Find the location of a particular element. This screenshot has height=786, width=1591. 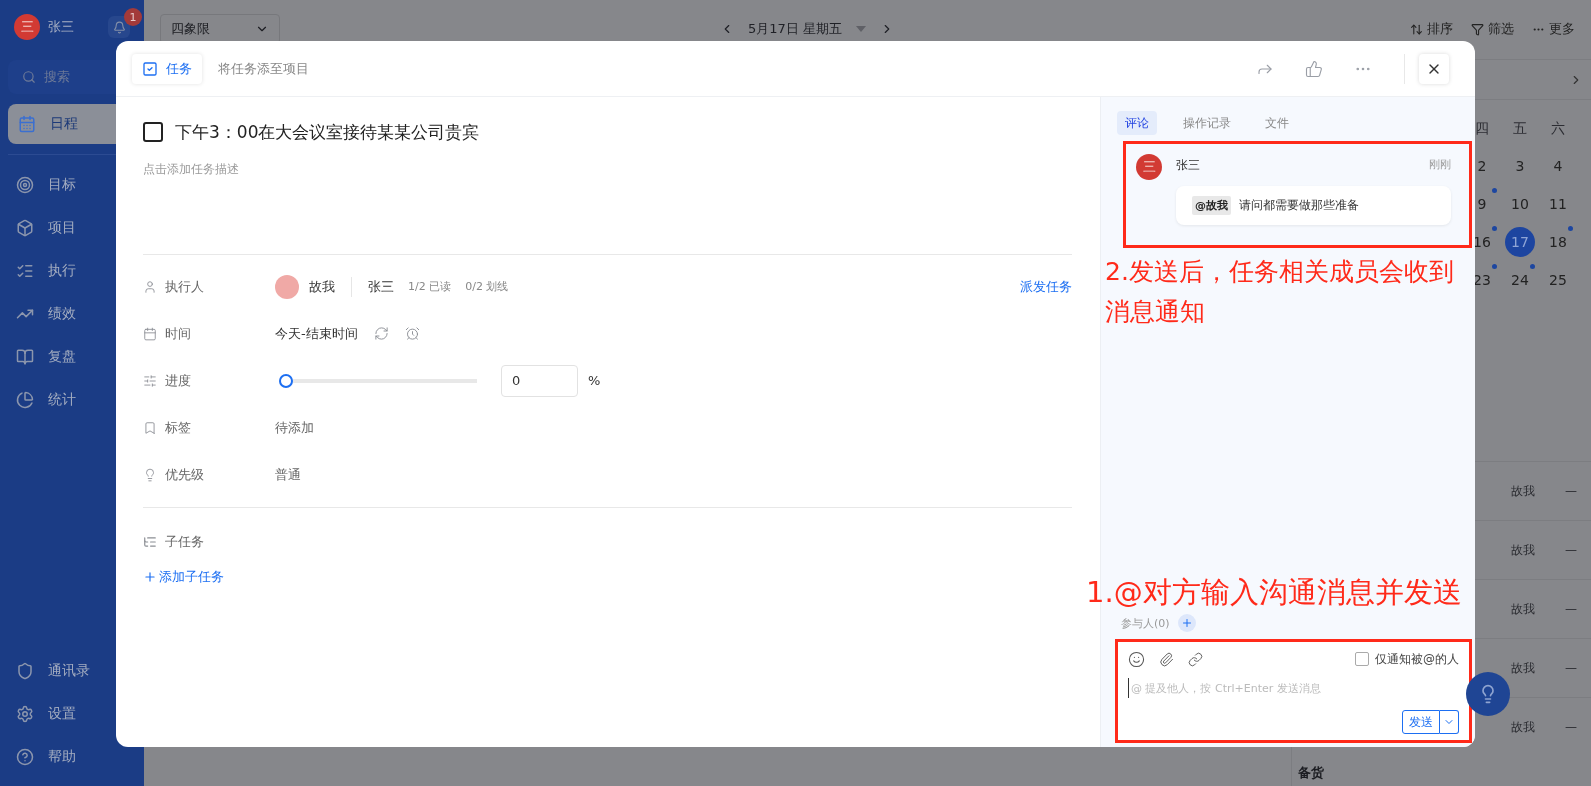

task-title: 下午3：00在大会议室接待某某公司贵宾 is located at coordinates (327, 132).